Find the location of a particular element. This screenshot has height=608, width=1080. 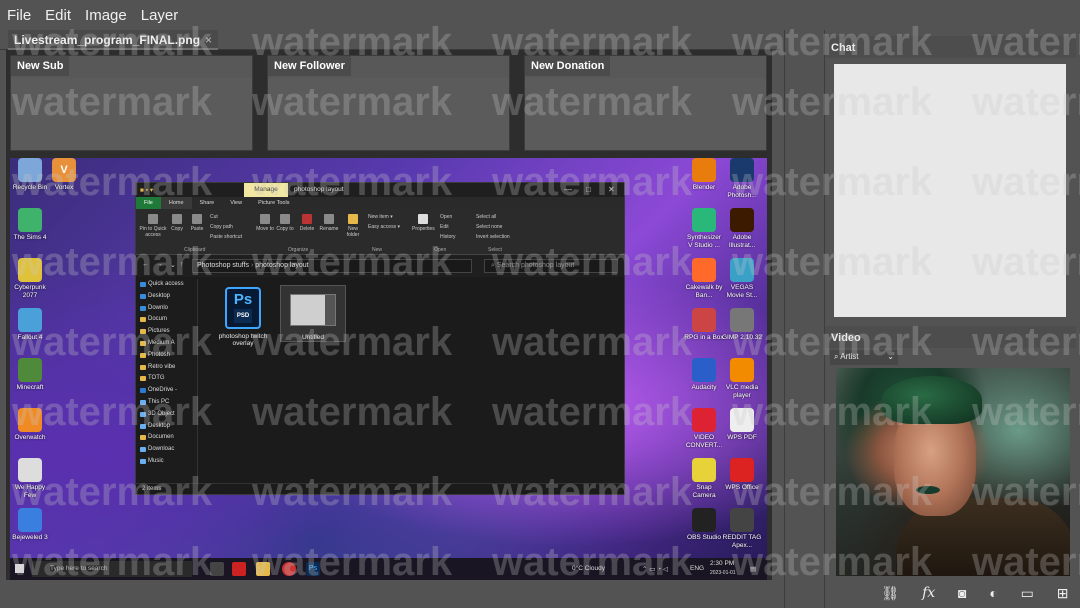

document-tab: Livestream_program_FINAL.png × is located at coordinates (113, 40).